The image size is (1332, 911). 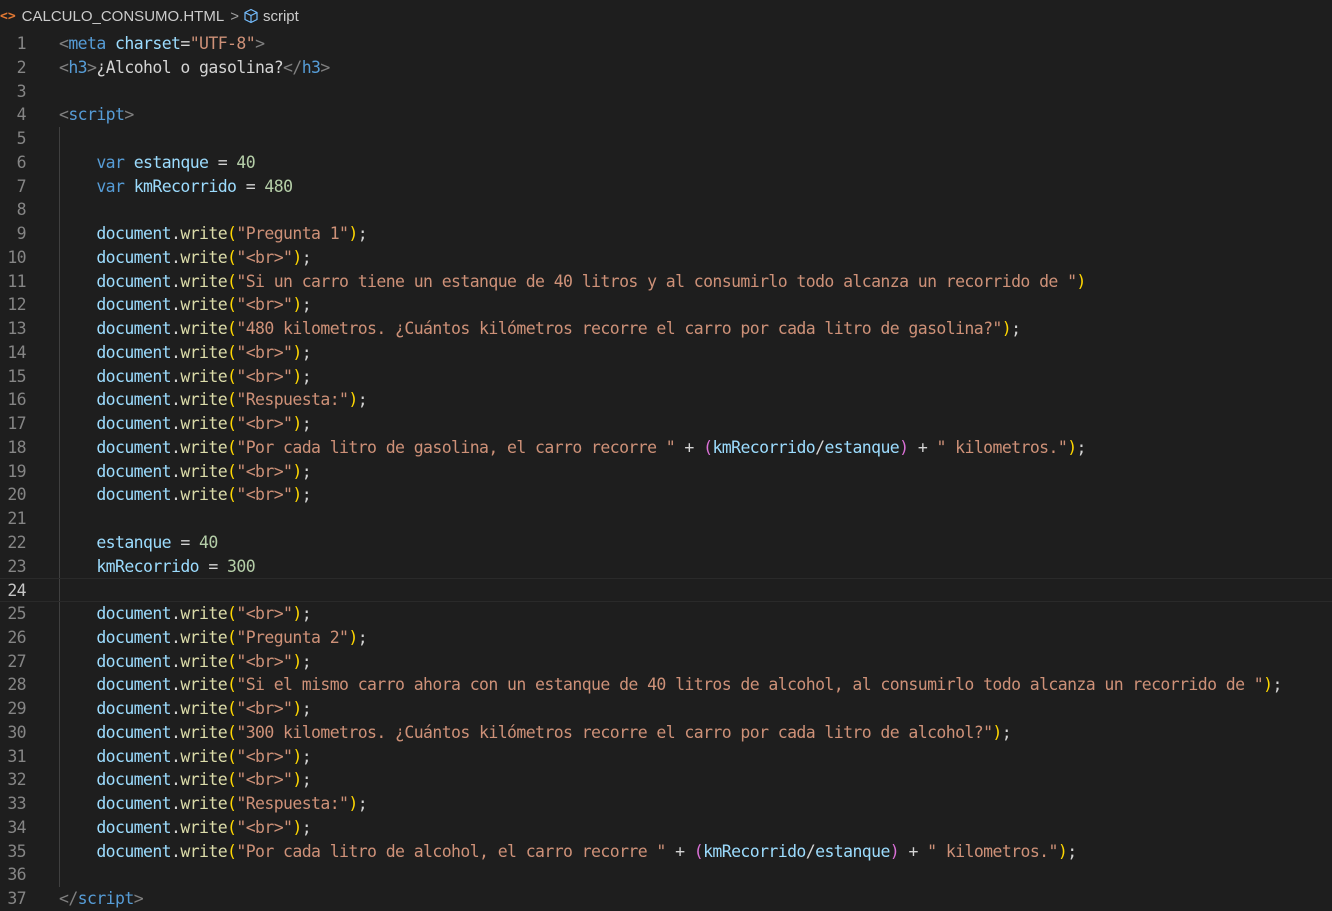 I want to click on code-line: 26 document.write("Pregunta 2");, so click(x=666, y=638).